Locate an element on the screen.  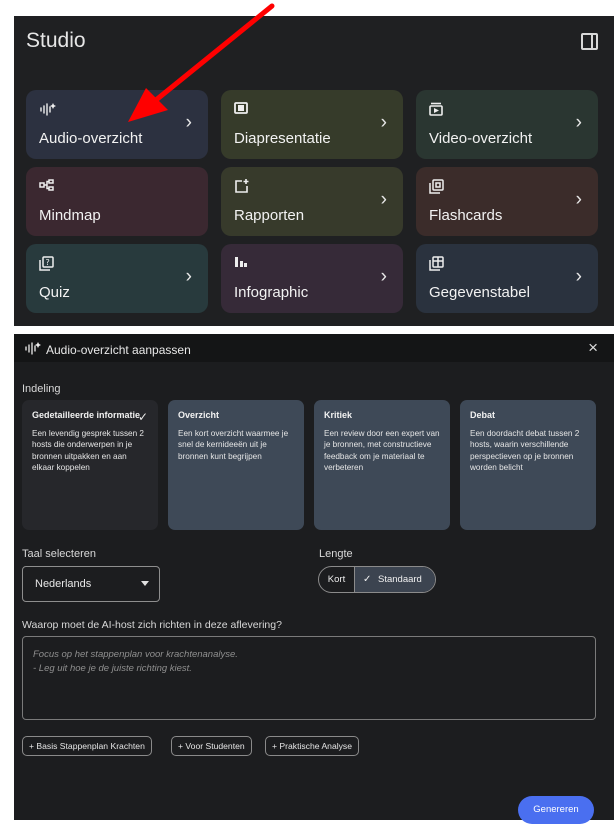
close-icon: × is located at coordinates (593, 348).